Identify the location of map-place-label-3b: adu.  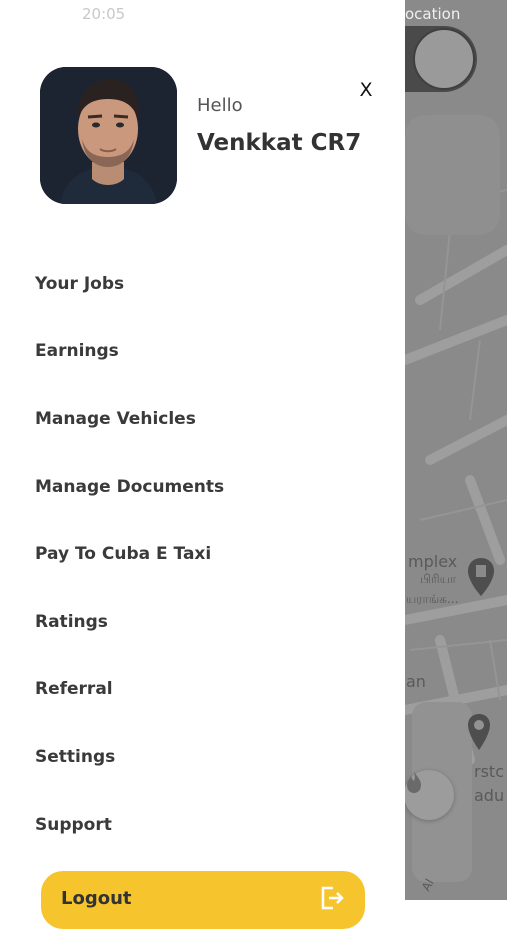
(489, 795).